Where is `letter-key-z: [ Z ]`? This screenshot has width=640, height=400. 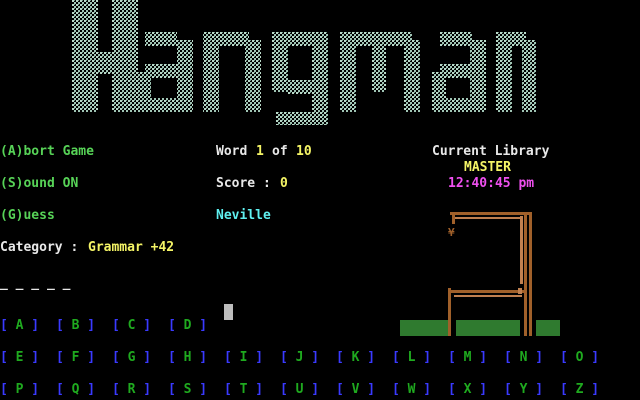 letter-key-z: [ Z ] is located at coordinates (579, 390).